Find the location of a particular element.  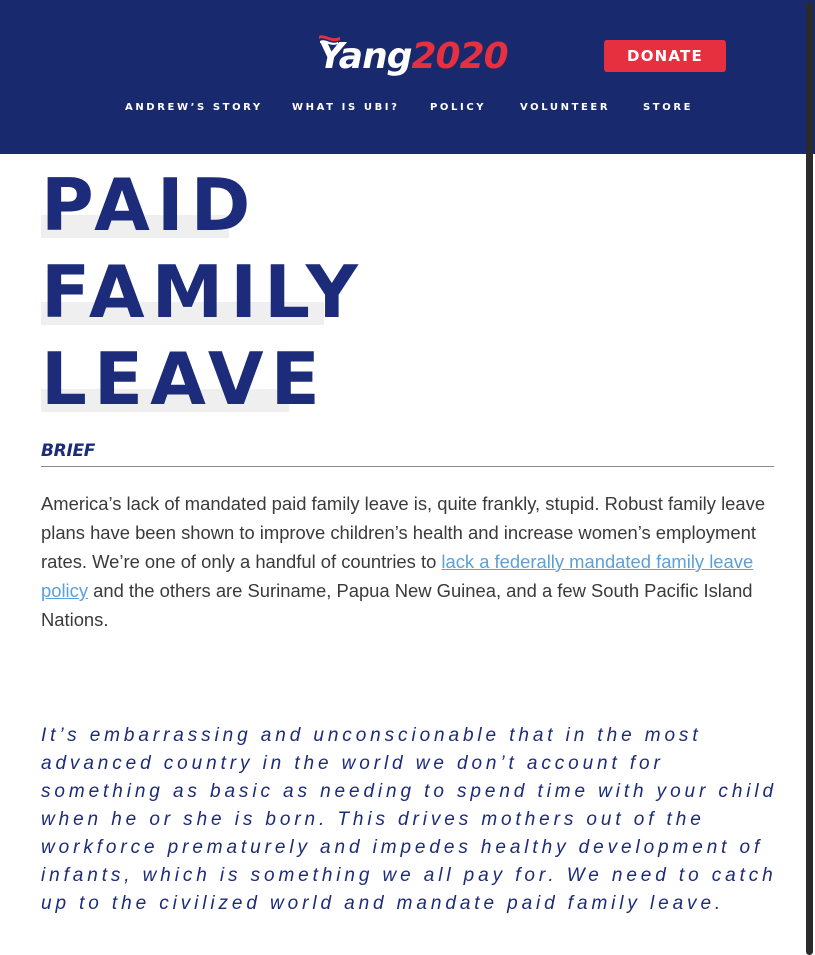

yang2020-logo: Yang2020 is located at coordinates (413, 57).